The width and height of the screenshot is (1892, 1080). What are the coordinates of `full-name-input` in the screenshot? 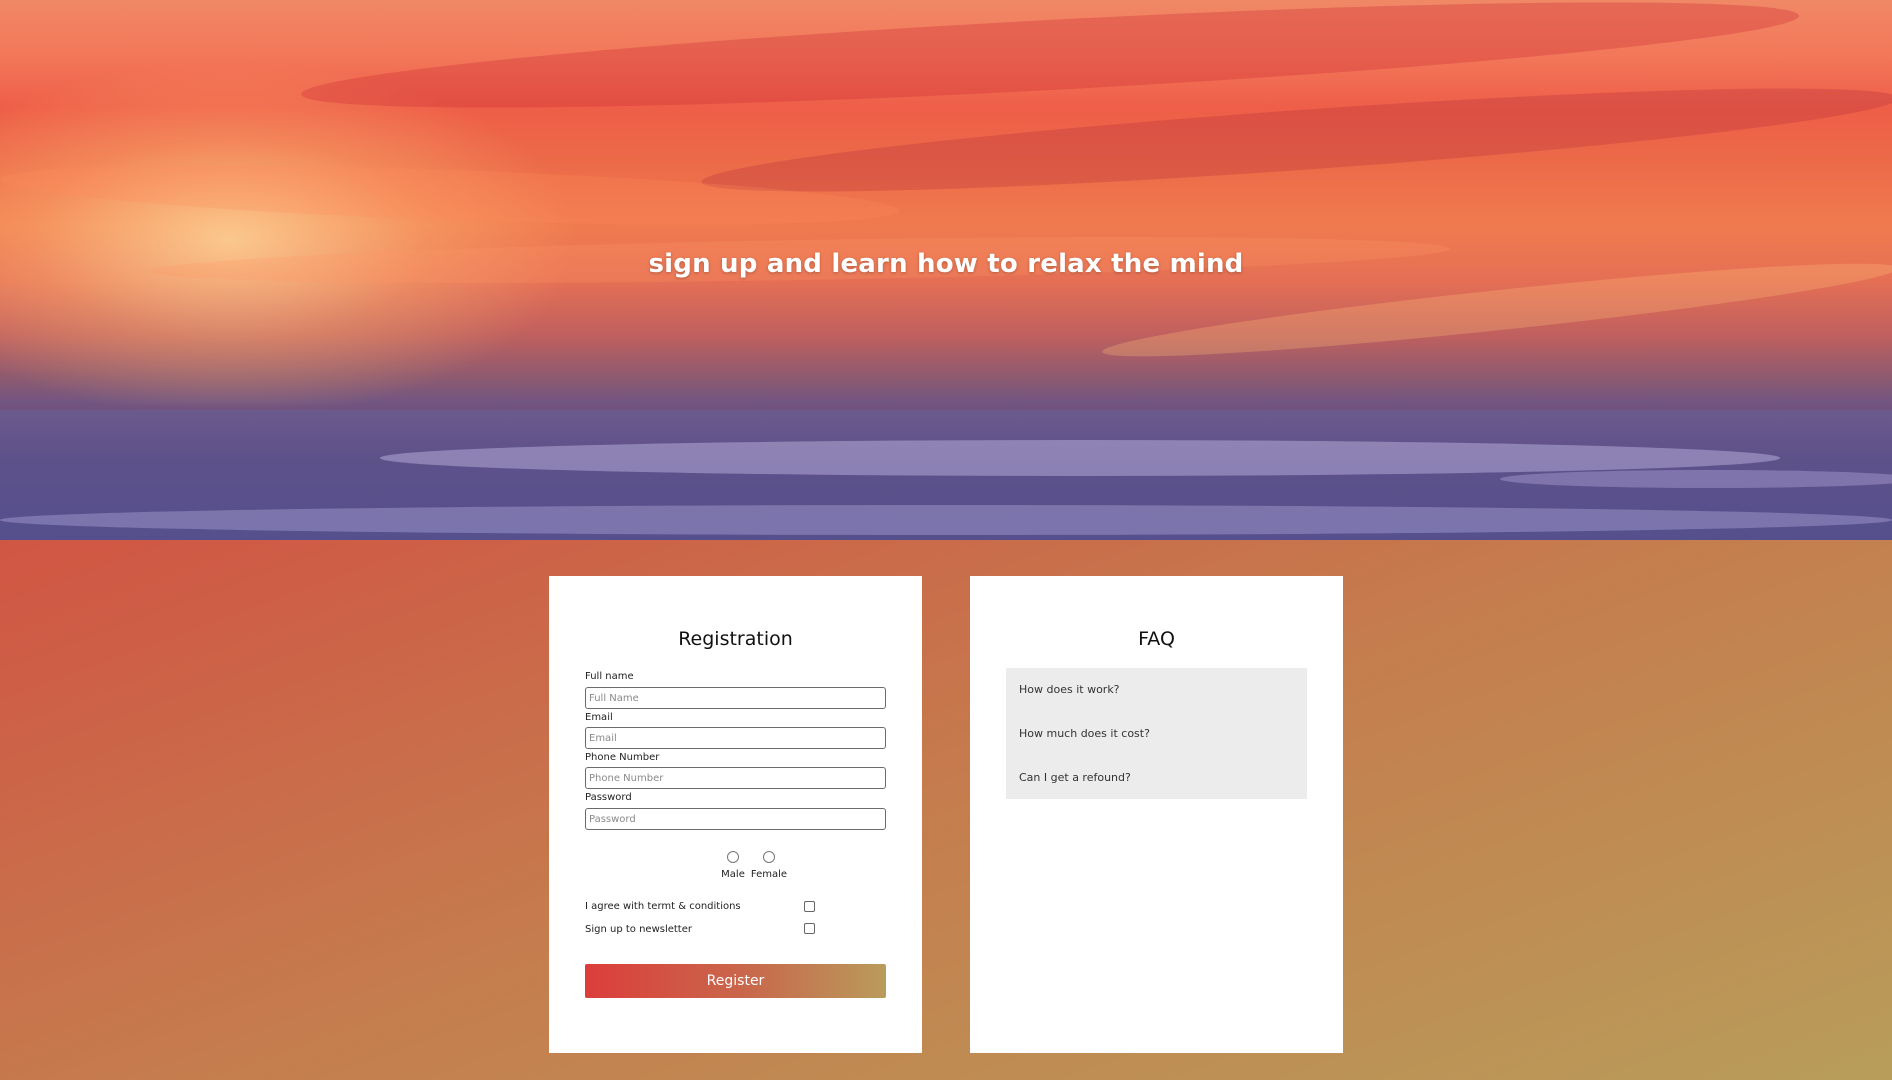 It's located at (735, 698).